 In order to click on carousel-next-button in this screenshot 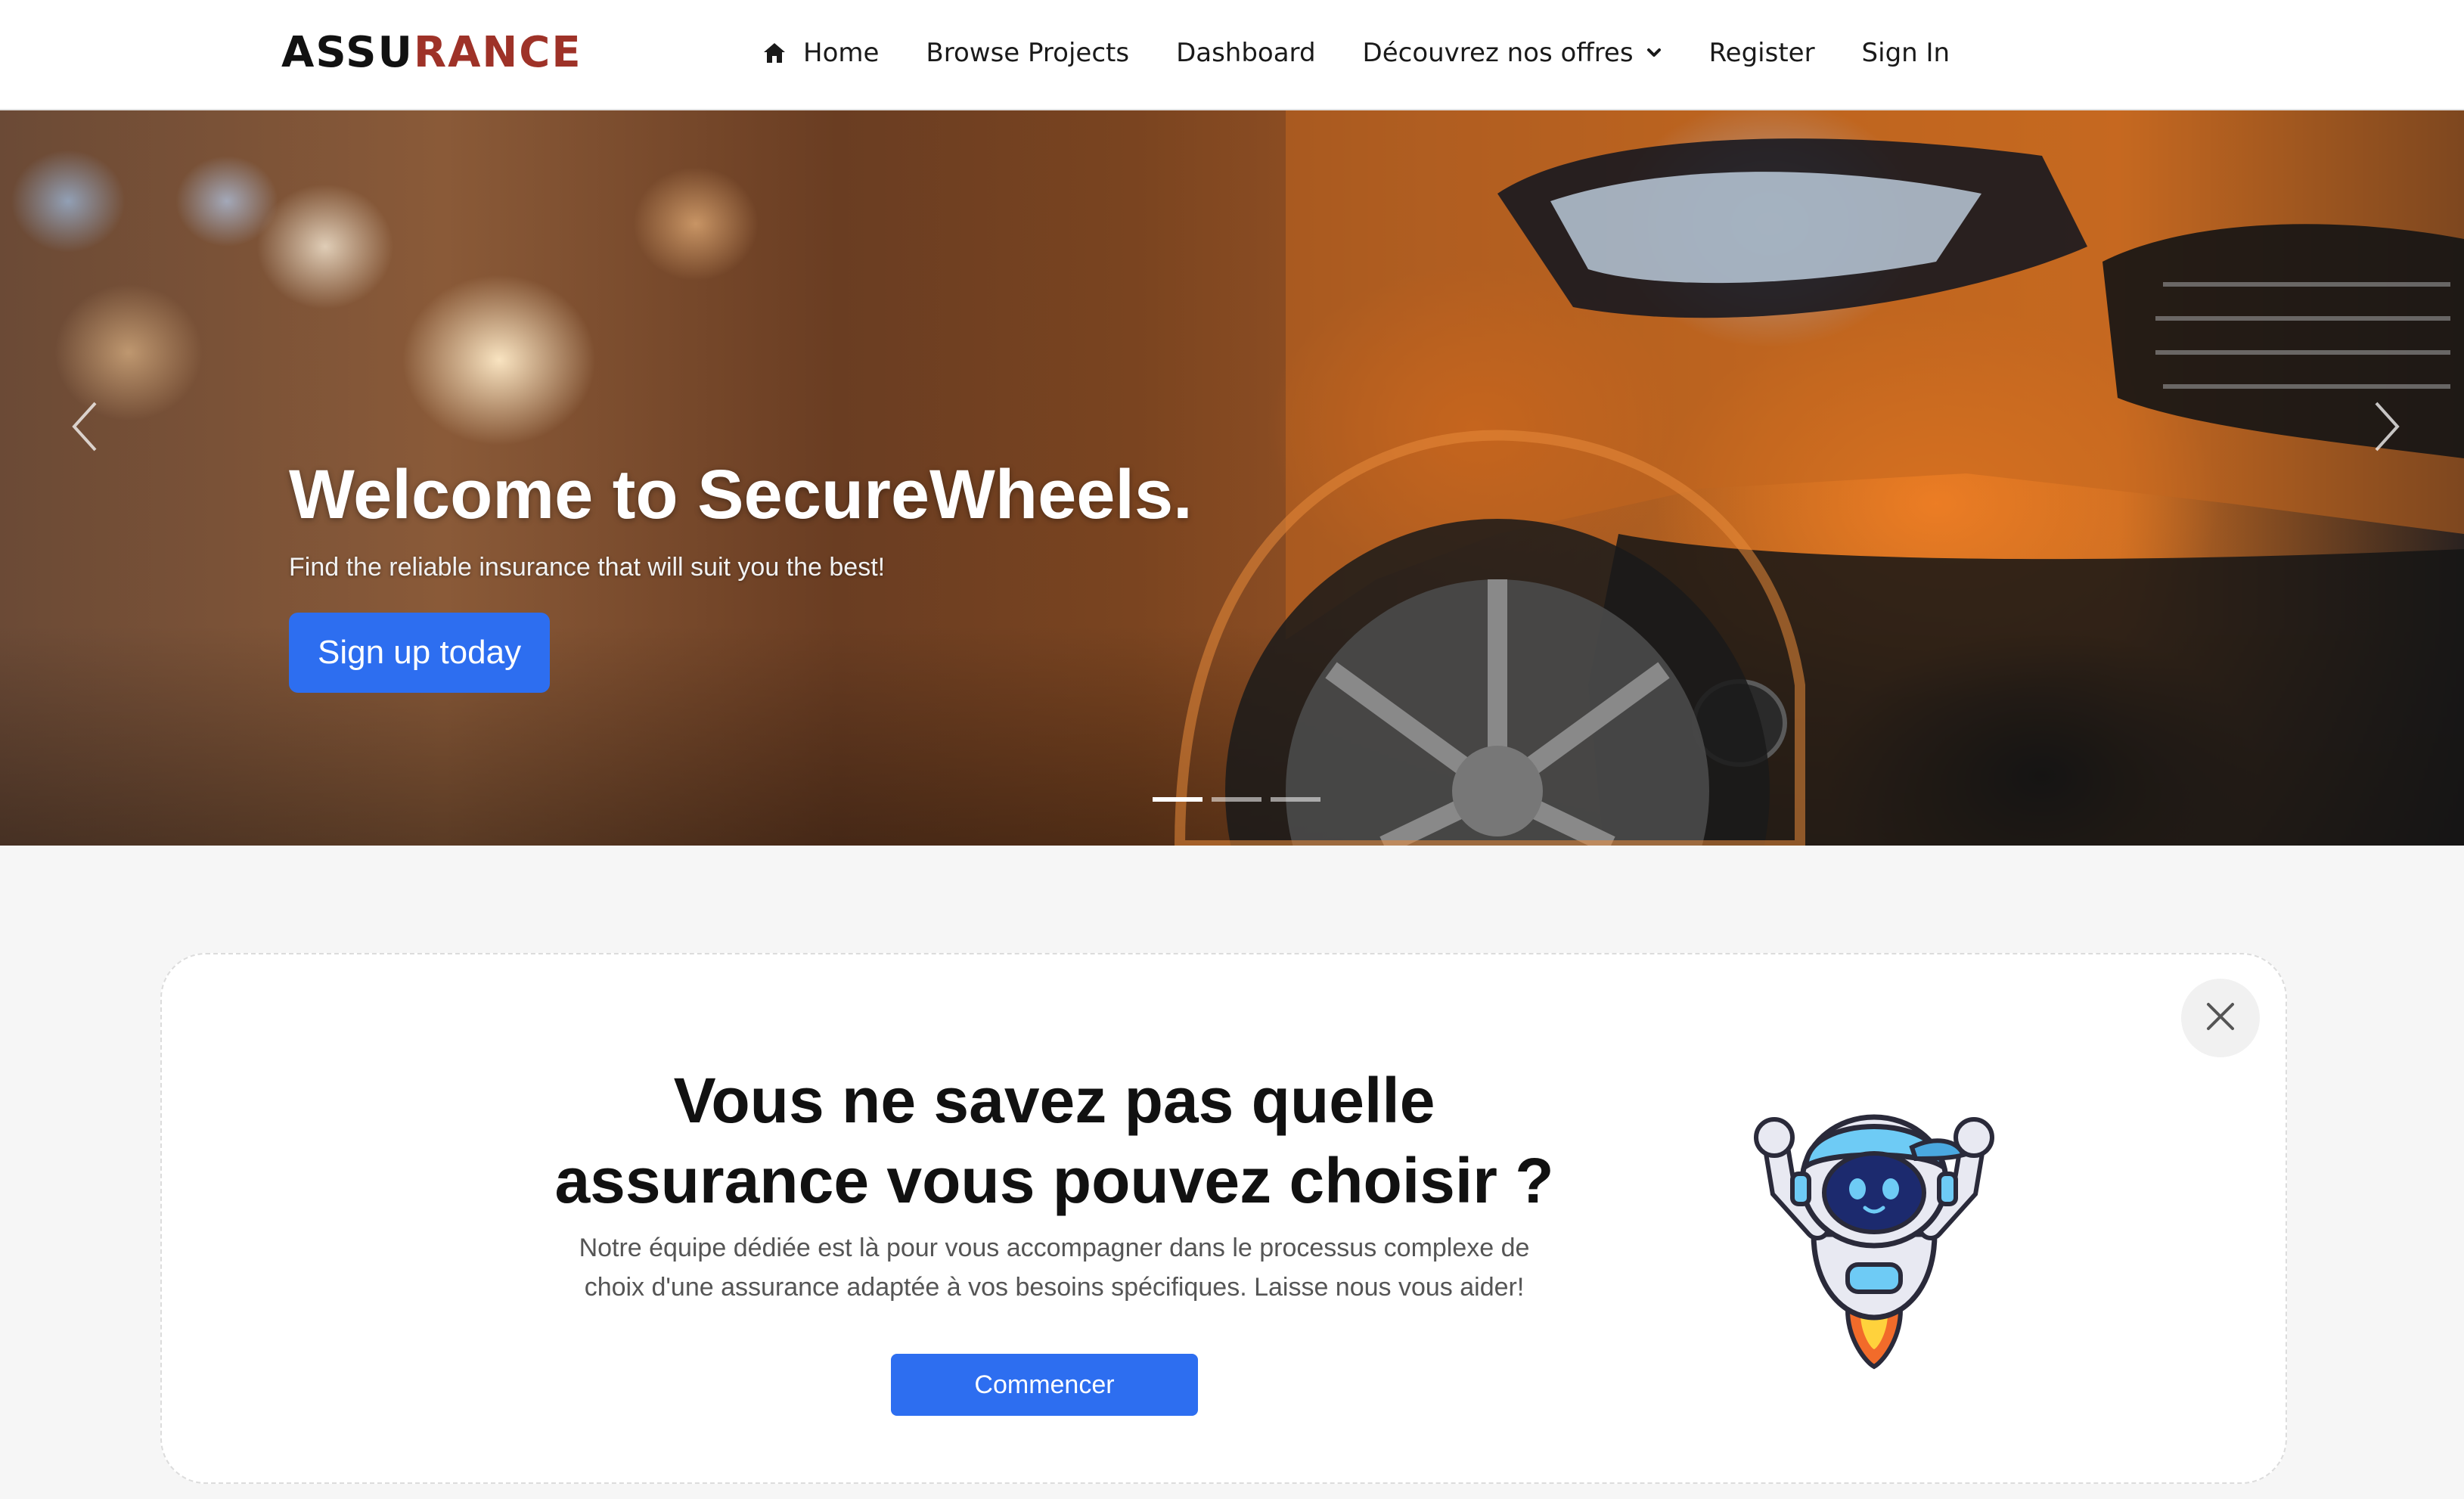, I will do `click(2387, 428)`.